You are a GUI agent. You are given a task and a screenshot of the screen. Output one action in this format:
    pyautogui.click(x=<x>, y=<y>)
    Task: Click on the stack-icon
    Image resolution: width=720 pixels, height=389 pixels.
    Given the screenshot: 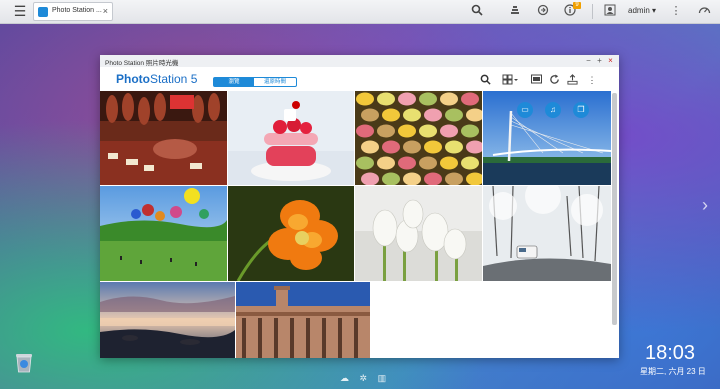 What is the action you would take?
    pyautogui.click(x=515, y=11)
    